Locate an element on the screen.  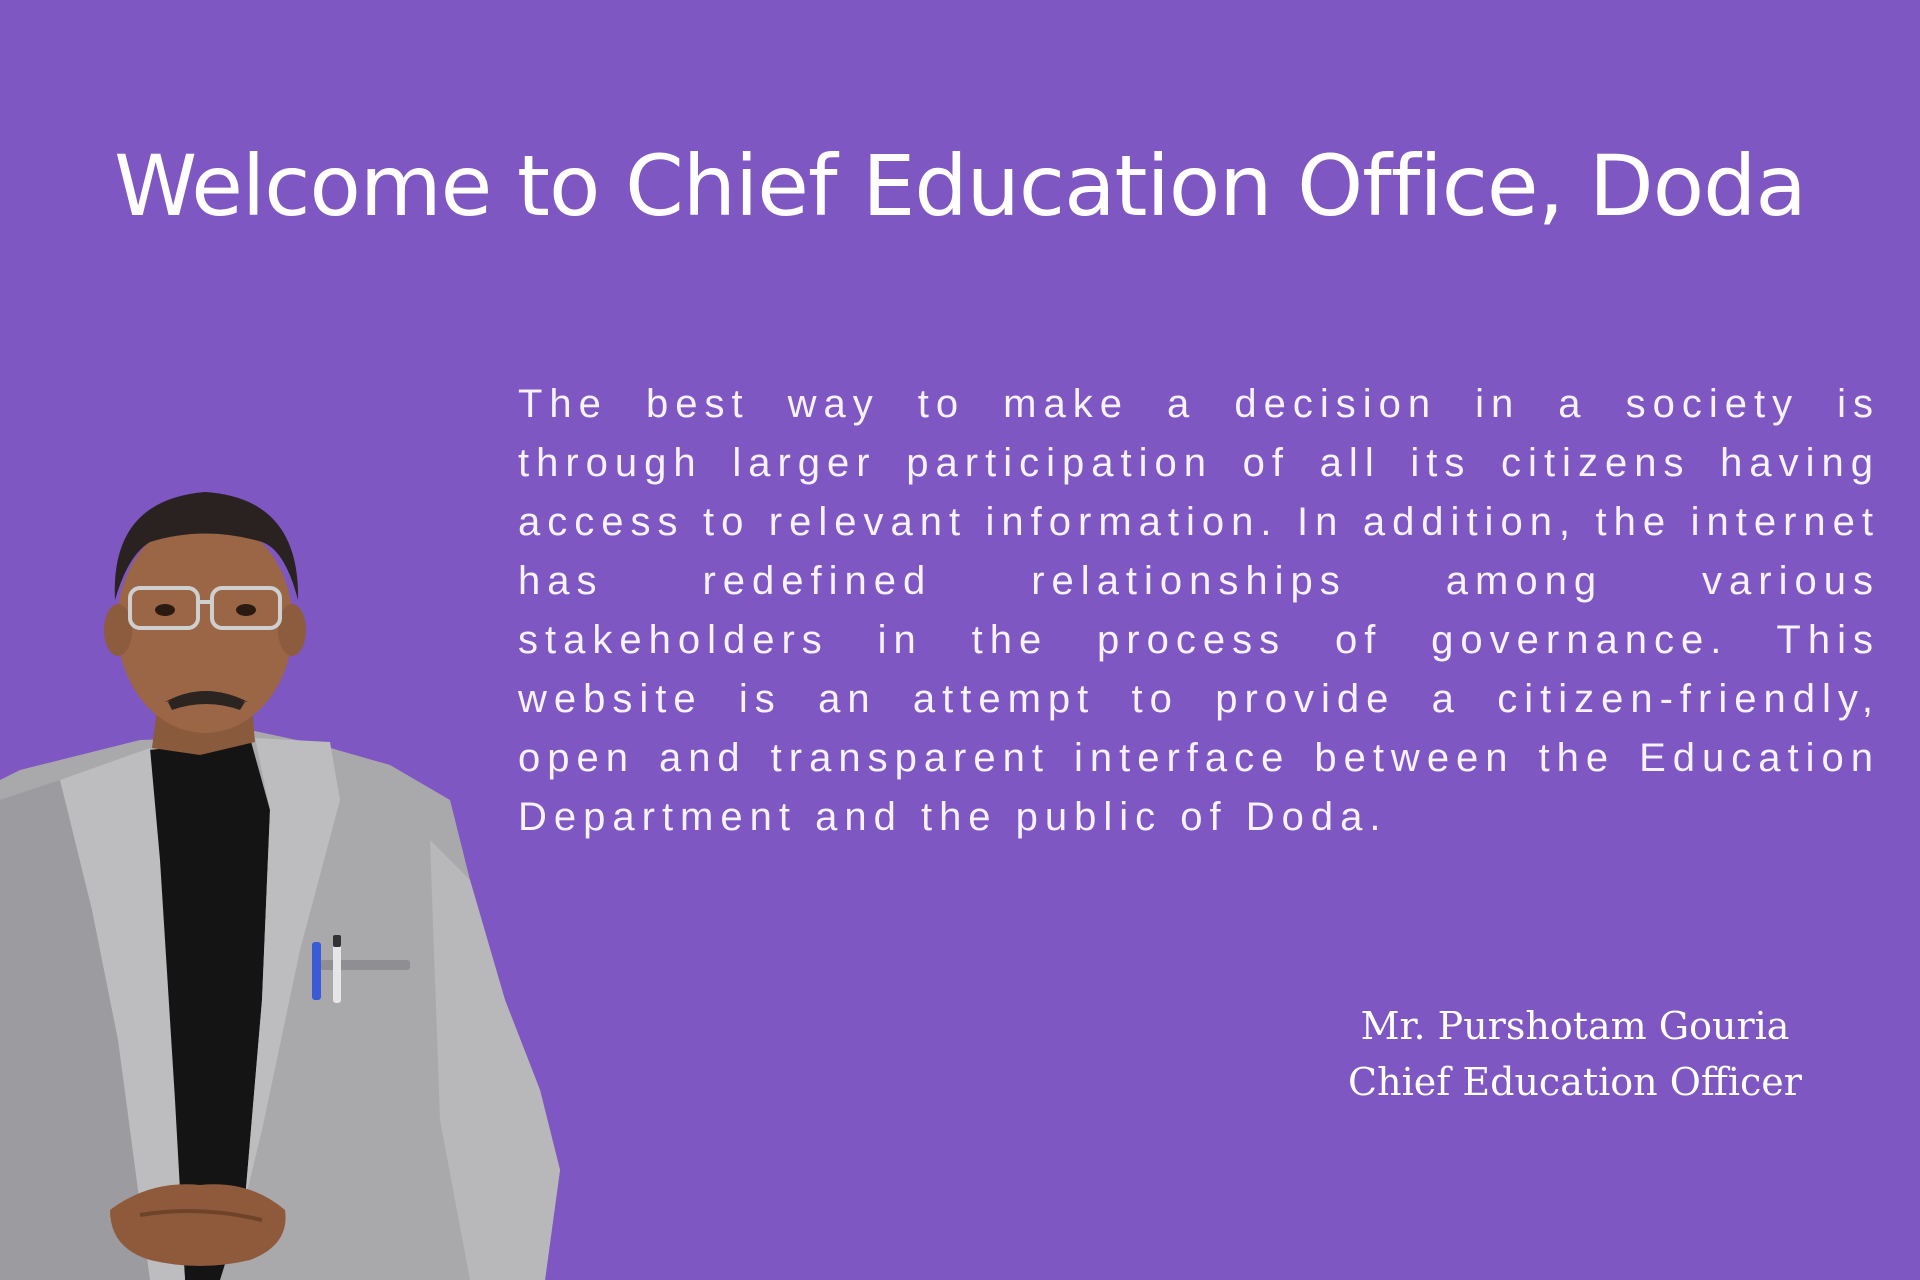
portrait-hands is located at coordinates (198, 1225).